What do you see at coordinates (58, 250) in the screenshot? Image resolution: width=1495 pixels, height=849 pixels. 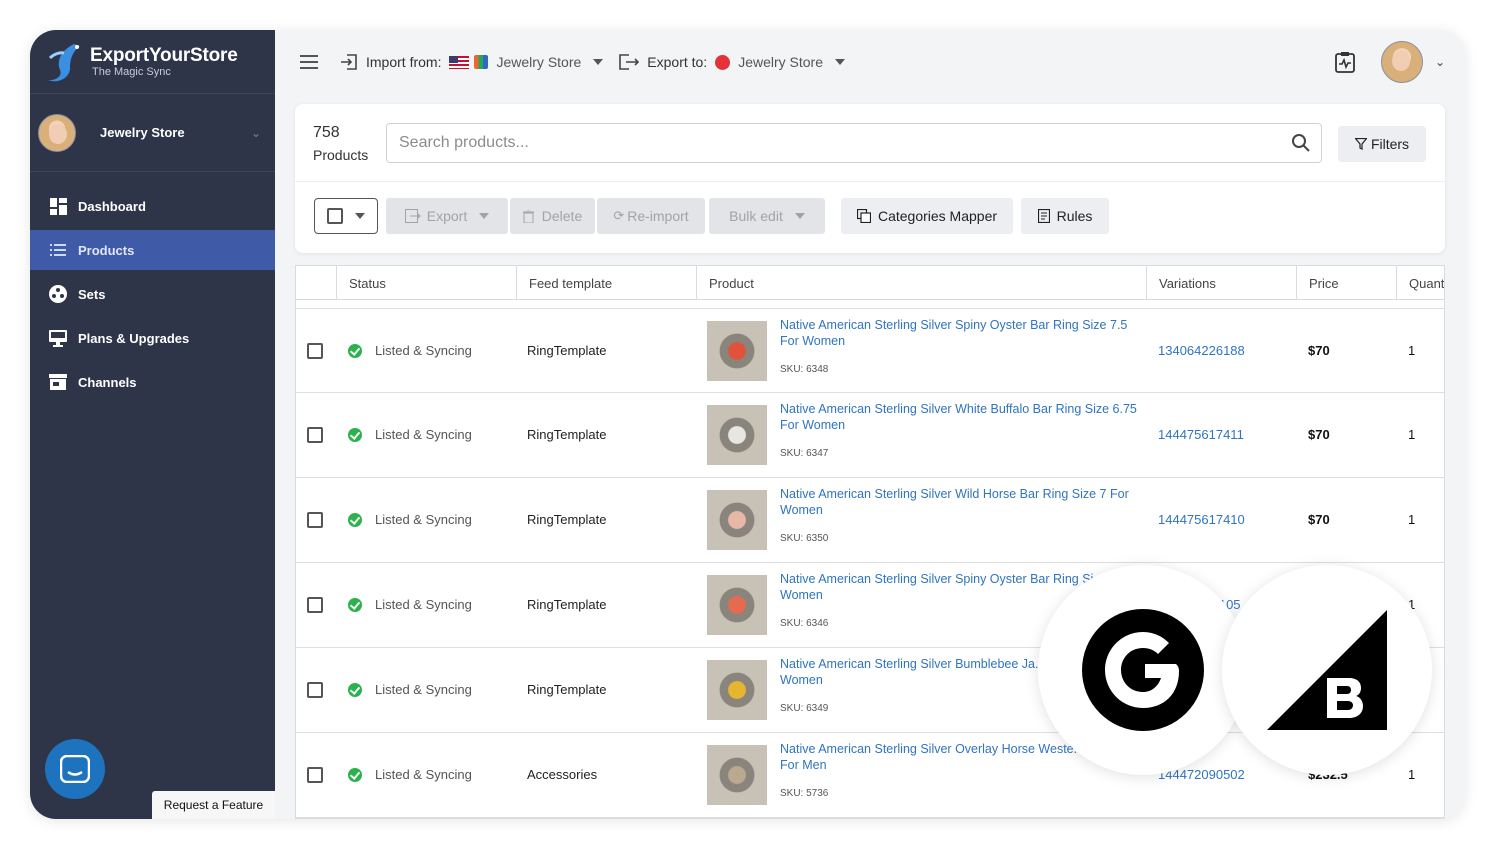 I see `list-icon` at bounding box center [58, 250].